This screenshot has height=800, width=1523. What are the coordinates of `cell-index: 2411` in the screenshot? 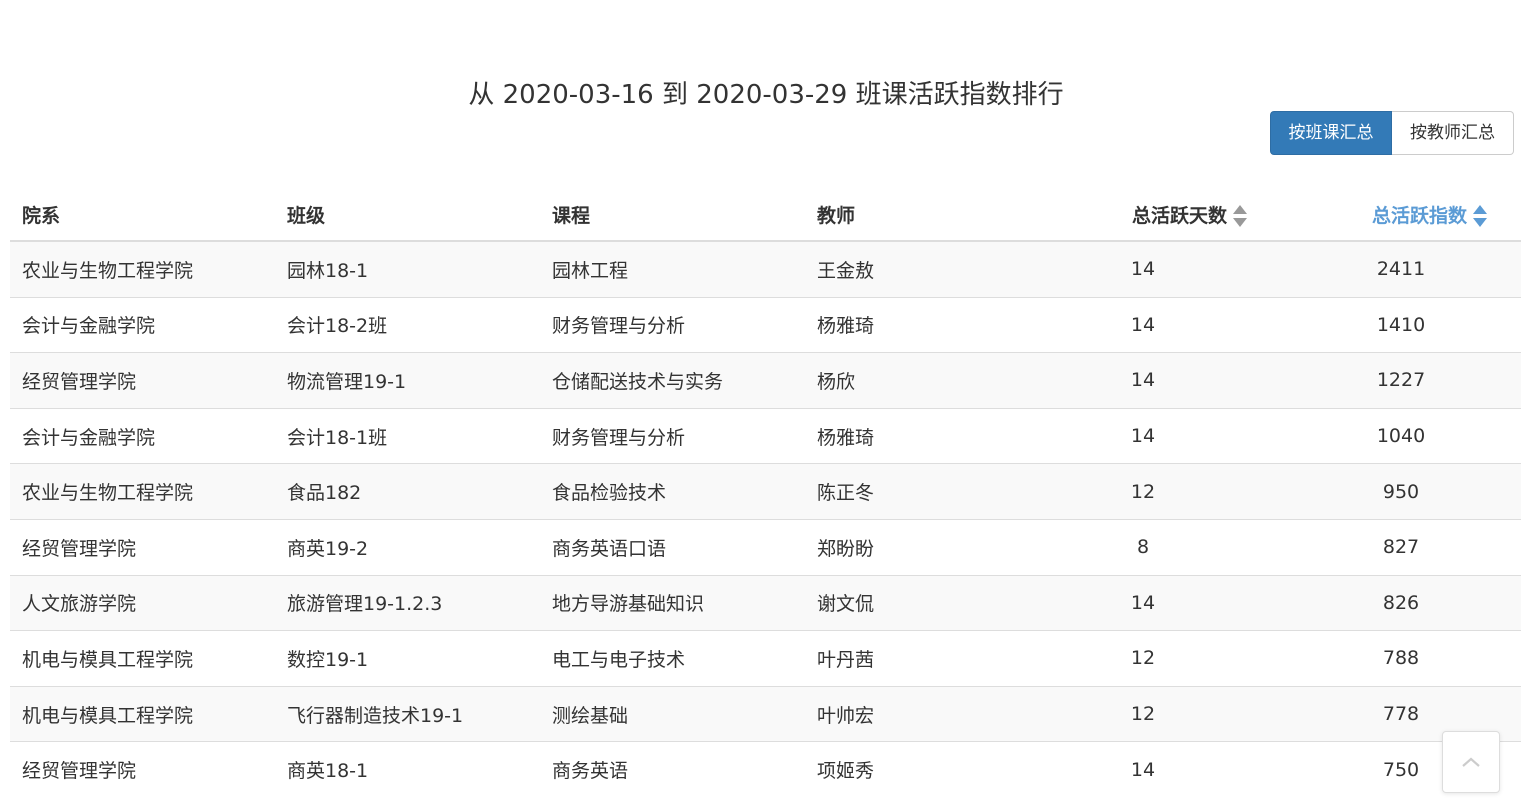 It's located at (1401, 269).